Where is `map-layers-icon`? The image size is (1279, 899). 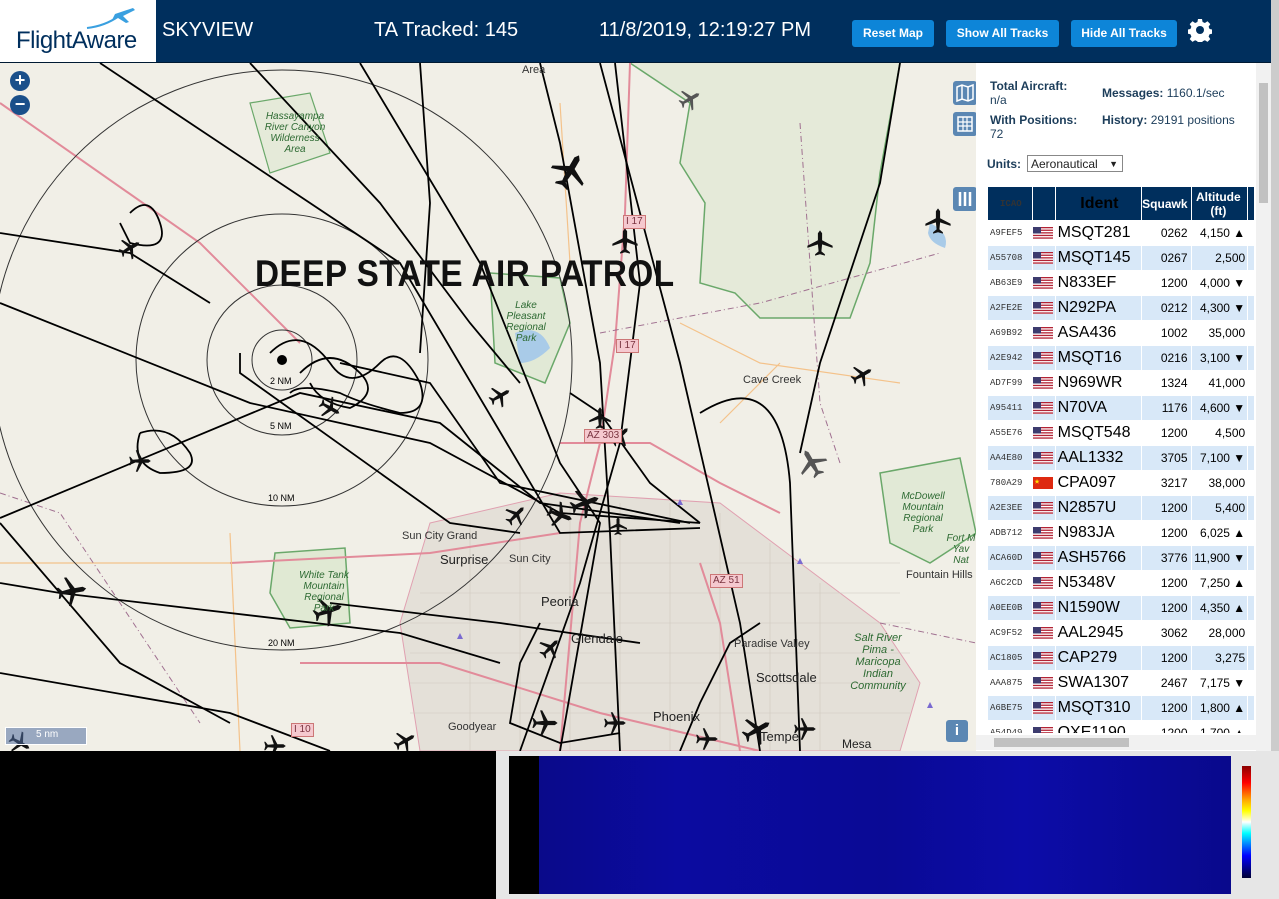
map-layers-icon is located at coordinates (964, 93).